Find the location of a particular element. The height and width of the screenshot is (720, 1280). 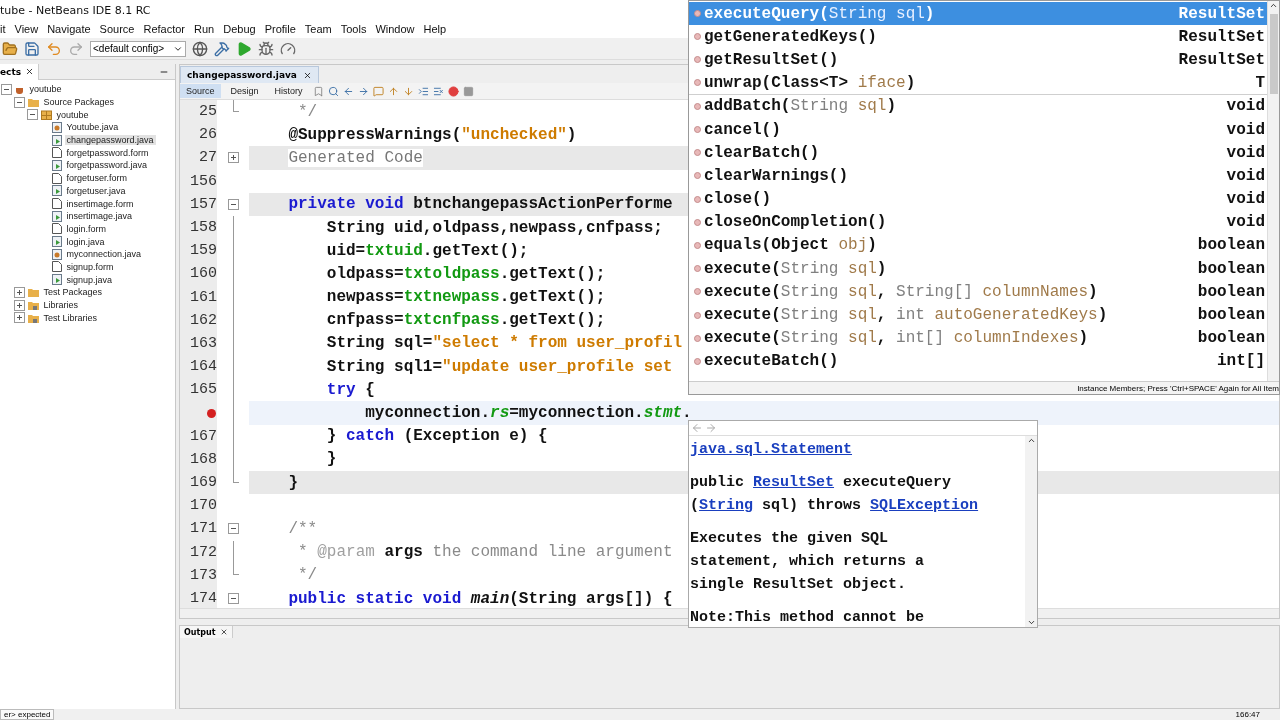

line-number: 163 is located at coordinates (203, 343).